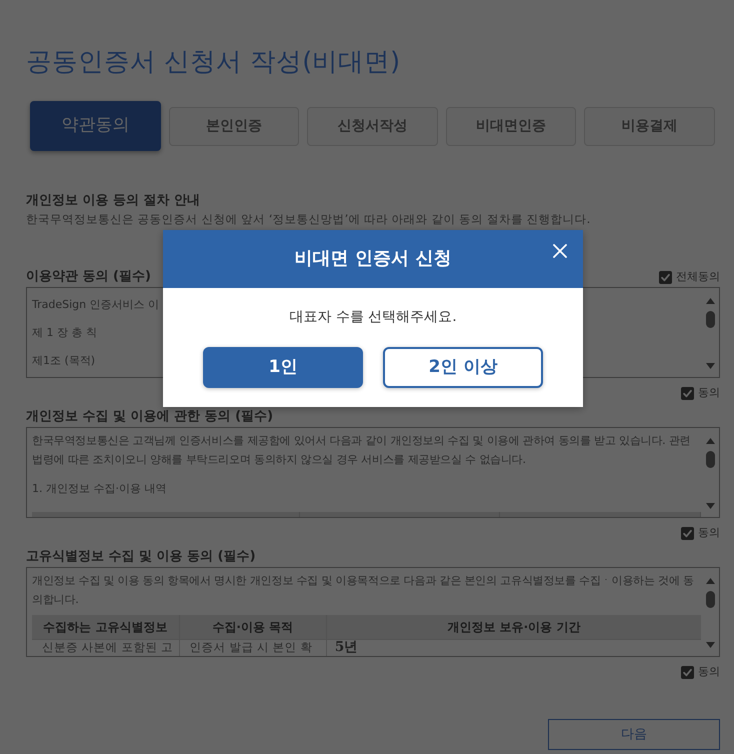  What do you see at coordinates (463, 367) in the screenshot?
I see `option-button: 2인 이상` at bounding box center [463, 367].